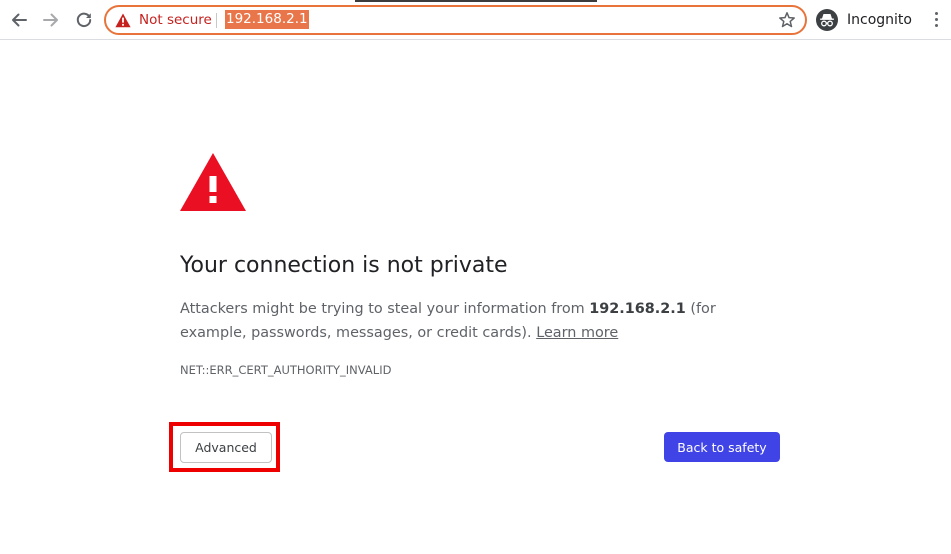  What do you see at coordinates (175, 20) in the screenshot?
I see `security-status-label: Not secure` at bounding box center [175, 20].